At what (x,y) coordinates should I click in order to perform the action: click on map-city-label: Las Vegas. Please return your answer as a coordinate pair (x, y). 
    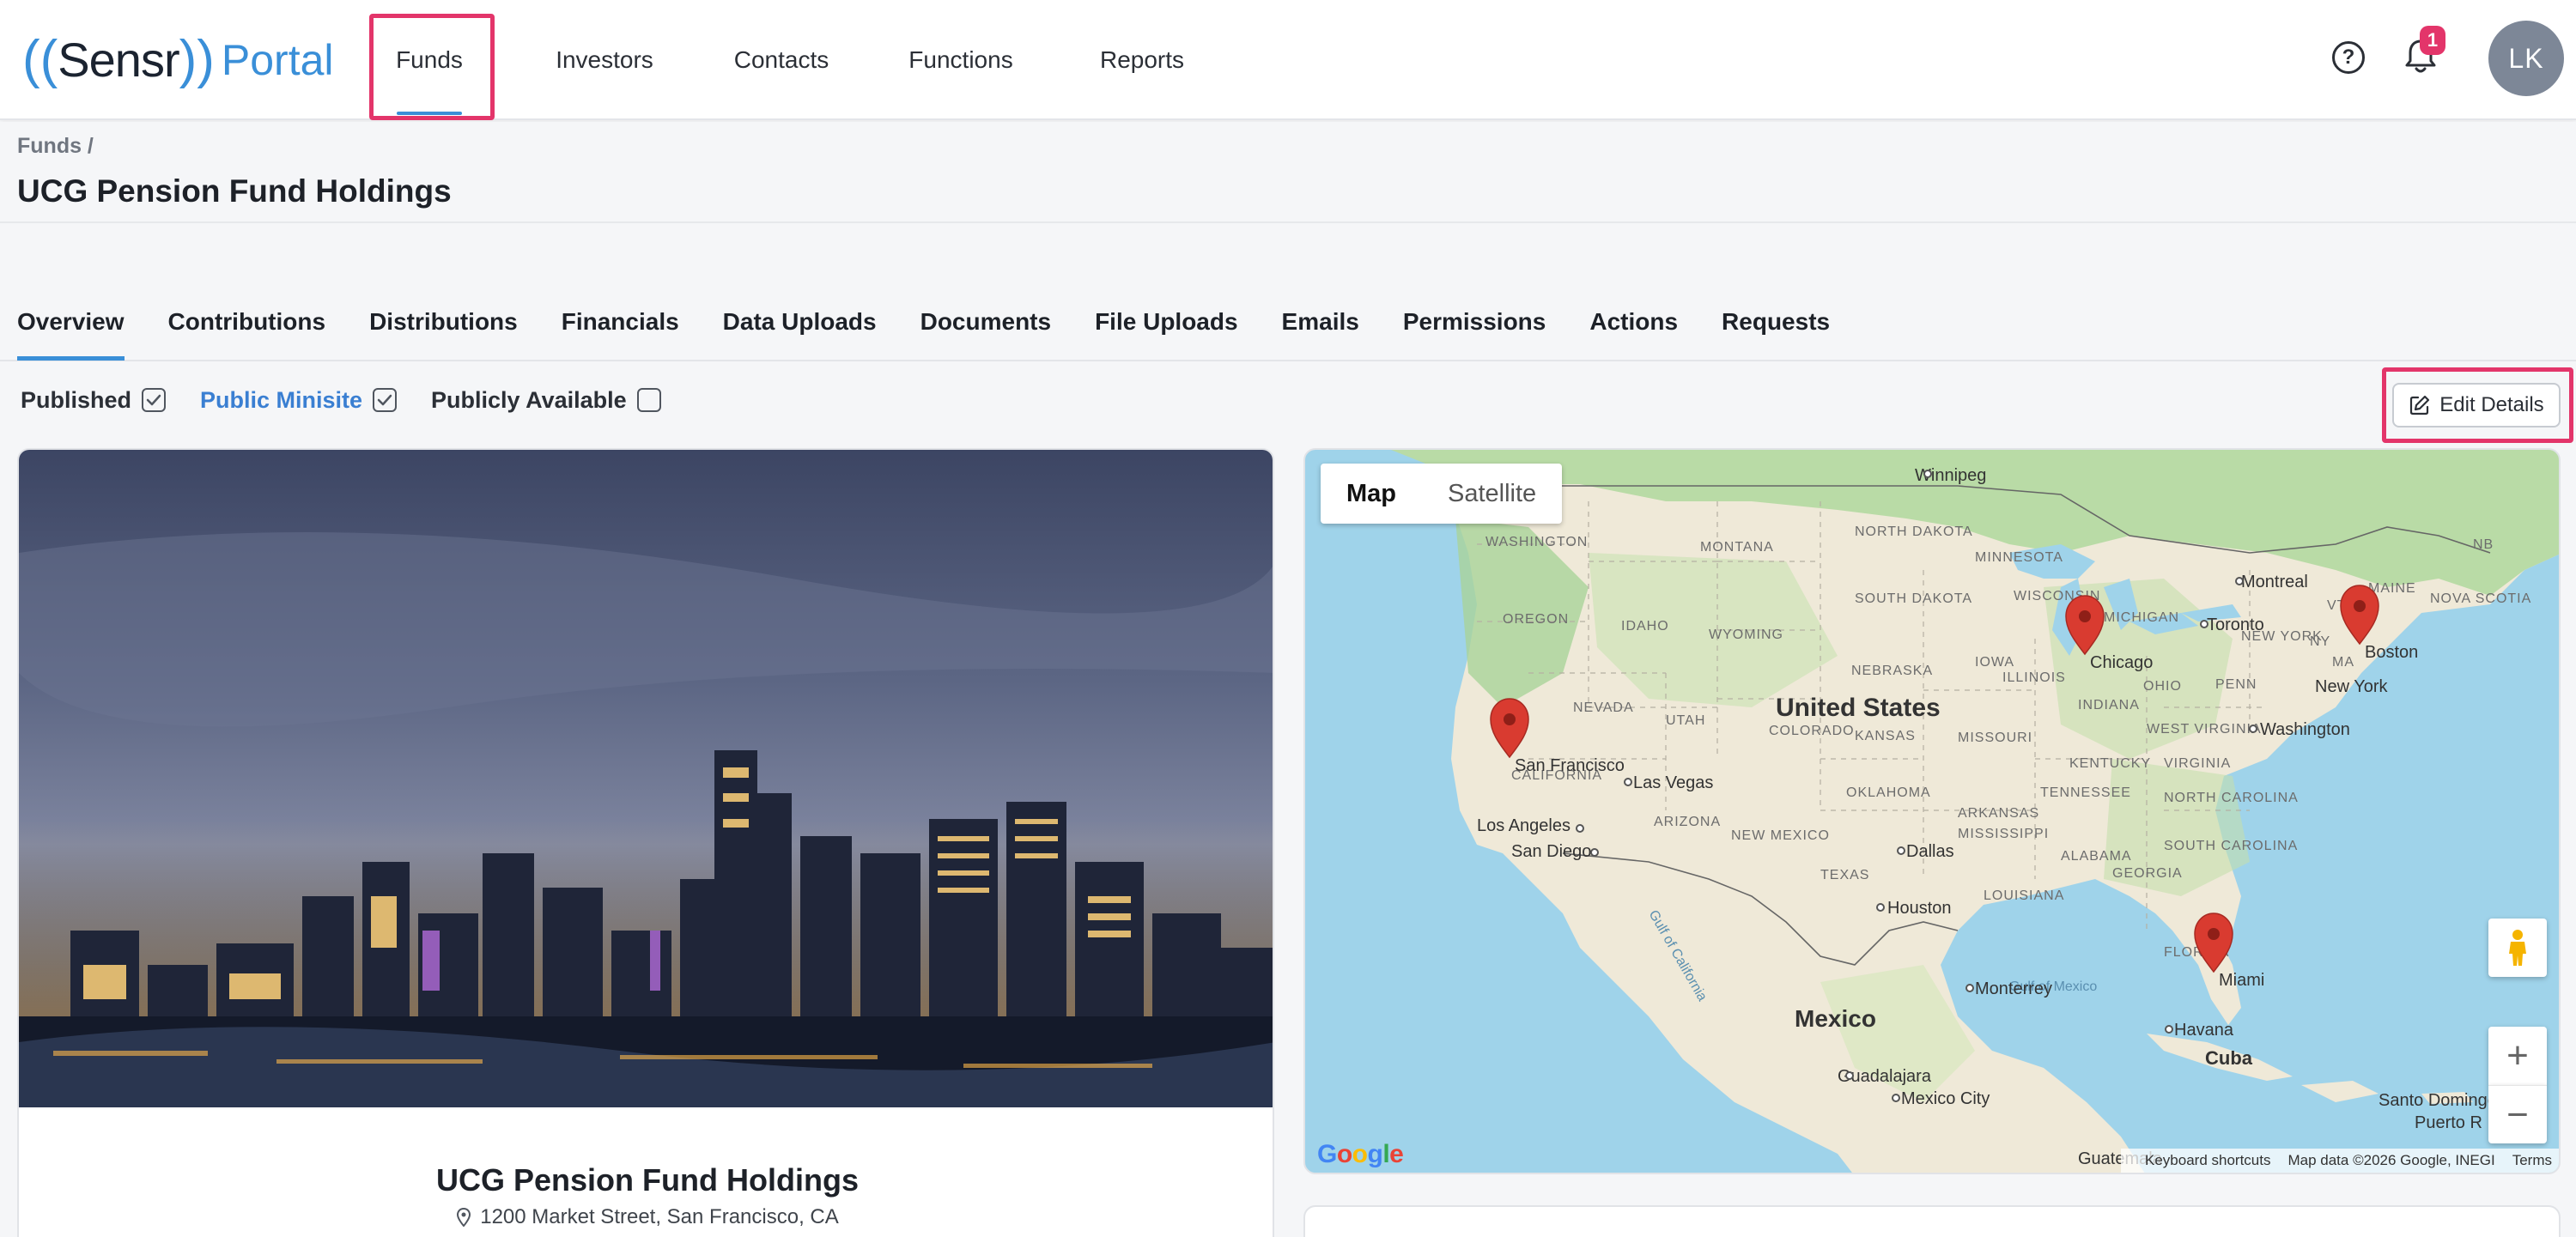
    Looking at the image, I should click on (1673, 782).